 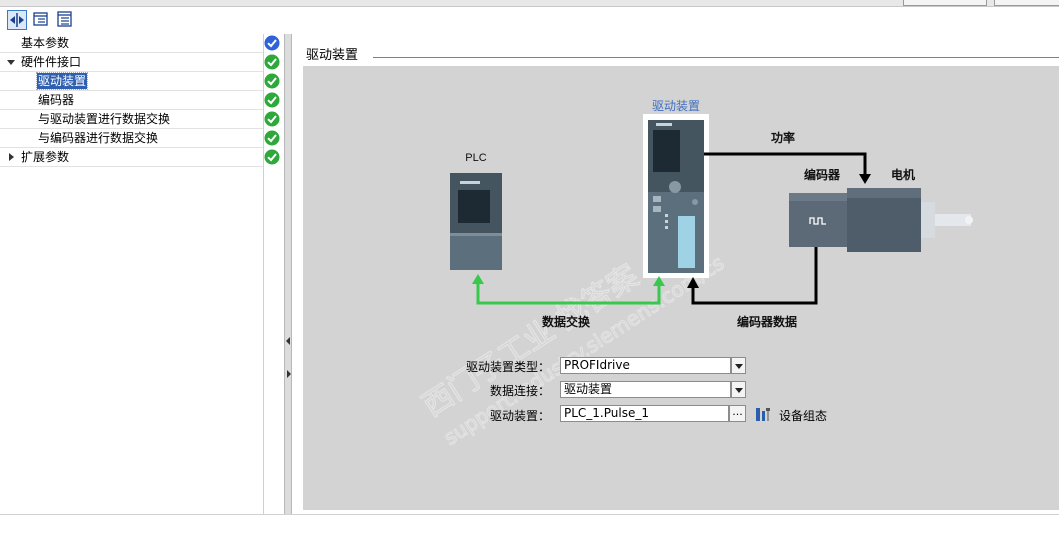 What do you see at coordinates (104, 119) in the screenshot?
I see `tree-item-label: 与驱动装置进行数据交换` at bounding box center [104, 119].